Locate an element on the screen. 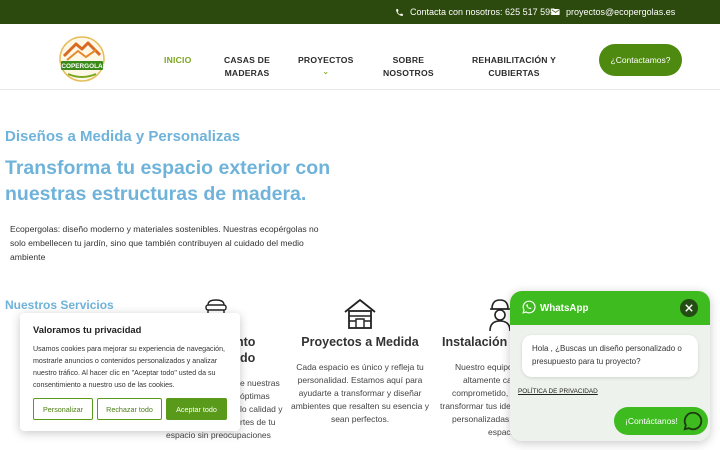 The height and width of the screenshot is (450, 720). services-heading: Nuestros Servicios is located at coordinates (59, 305).